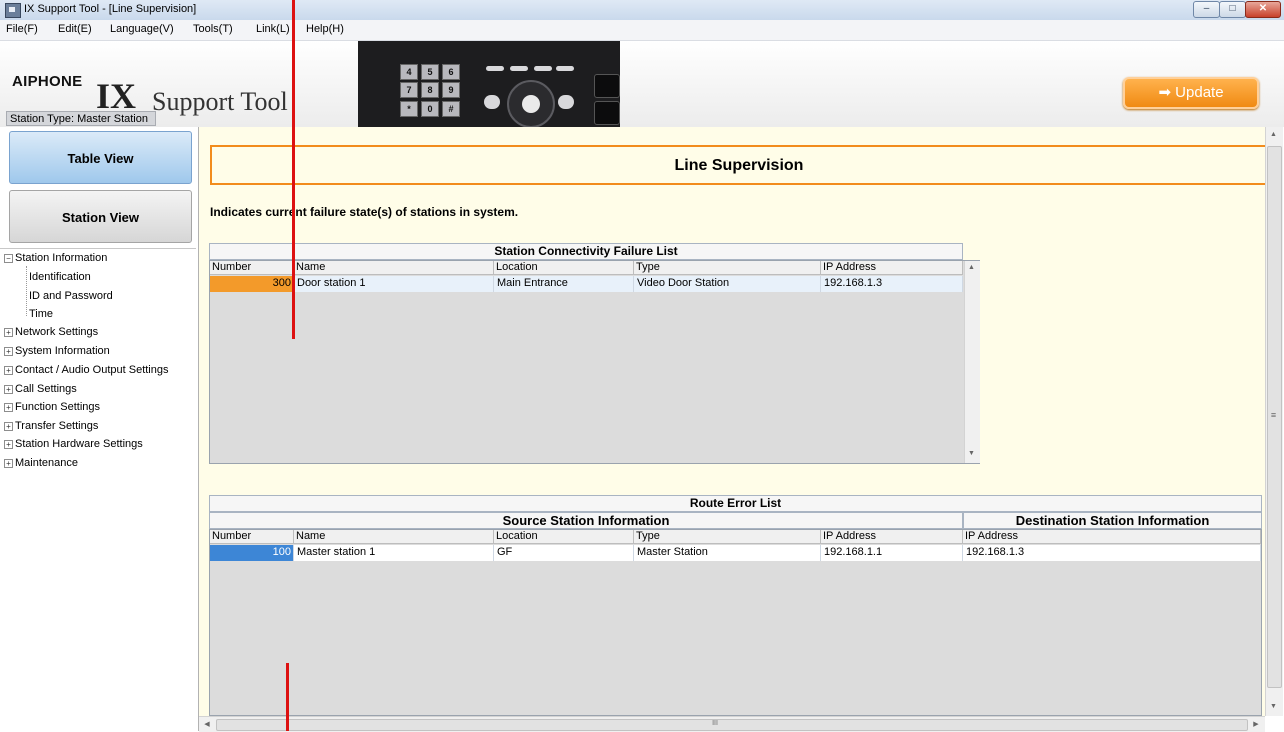 The height and width of the screenshot is (732, 1284). I want to click on column-header-source-ip-address: IP Address, so click(892, 537).